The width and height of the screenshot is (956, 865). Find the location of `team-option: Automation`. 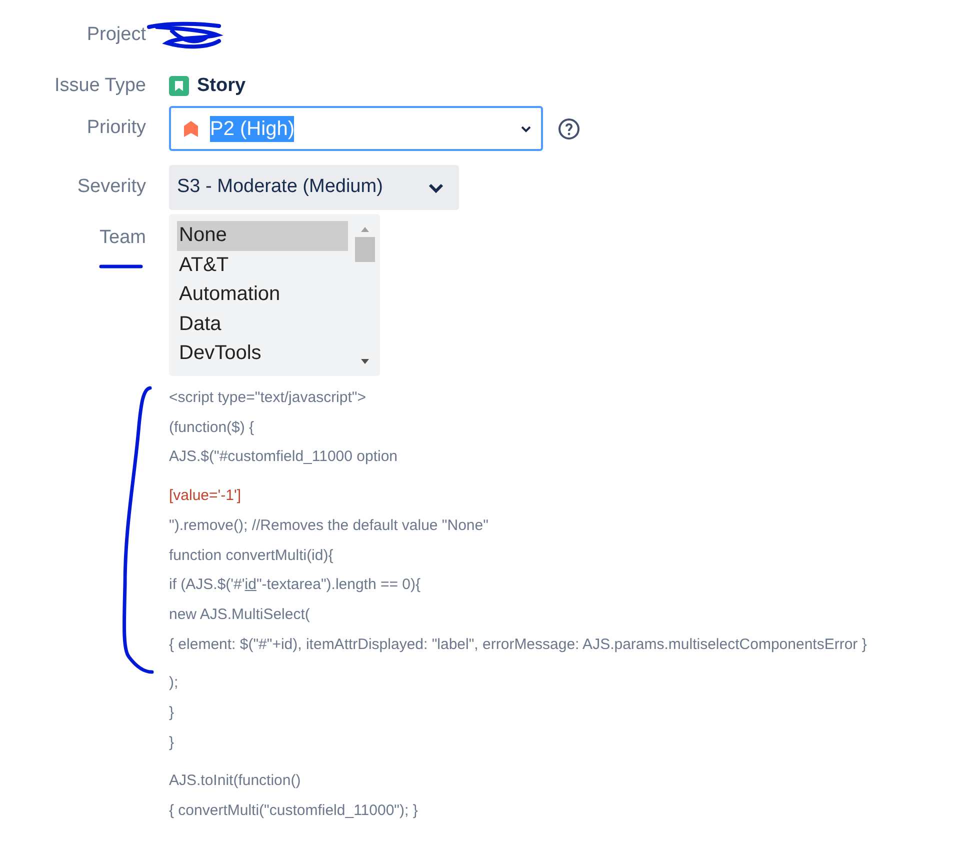

team-option: Automation is located at coordinates (262, 295).